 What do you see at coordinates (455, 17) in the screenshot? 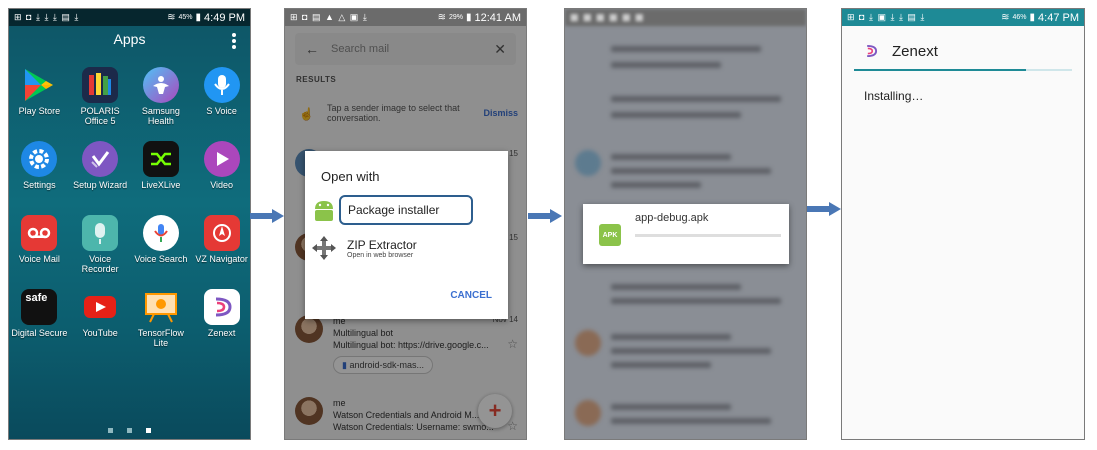
I see `battery-percent: 29%` at bounding box center [455, 17].